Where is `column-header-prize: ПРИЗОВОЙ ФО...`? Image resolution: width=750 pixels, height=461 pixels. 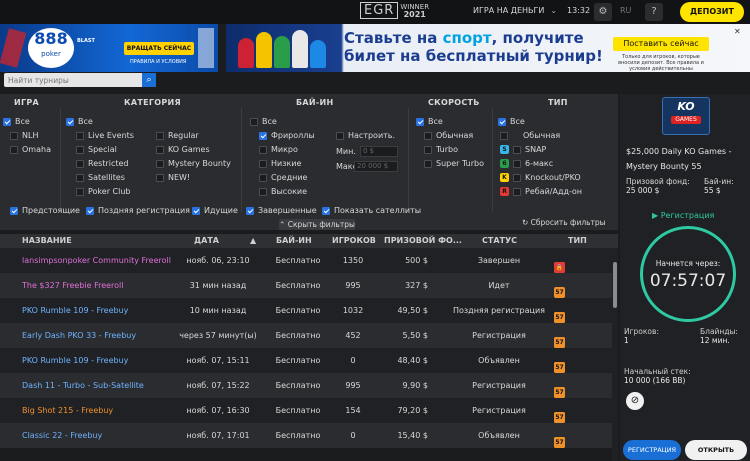
column-header-prize: ПРИЗОВОЙ ФО... is located at coordinates (423, 240).